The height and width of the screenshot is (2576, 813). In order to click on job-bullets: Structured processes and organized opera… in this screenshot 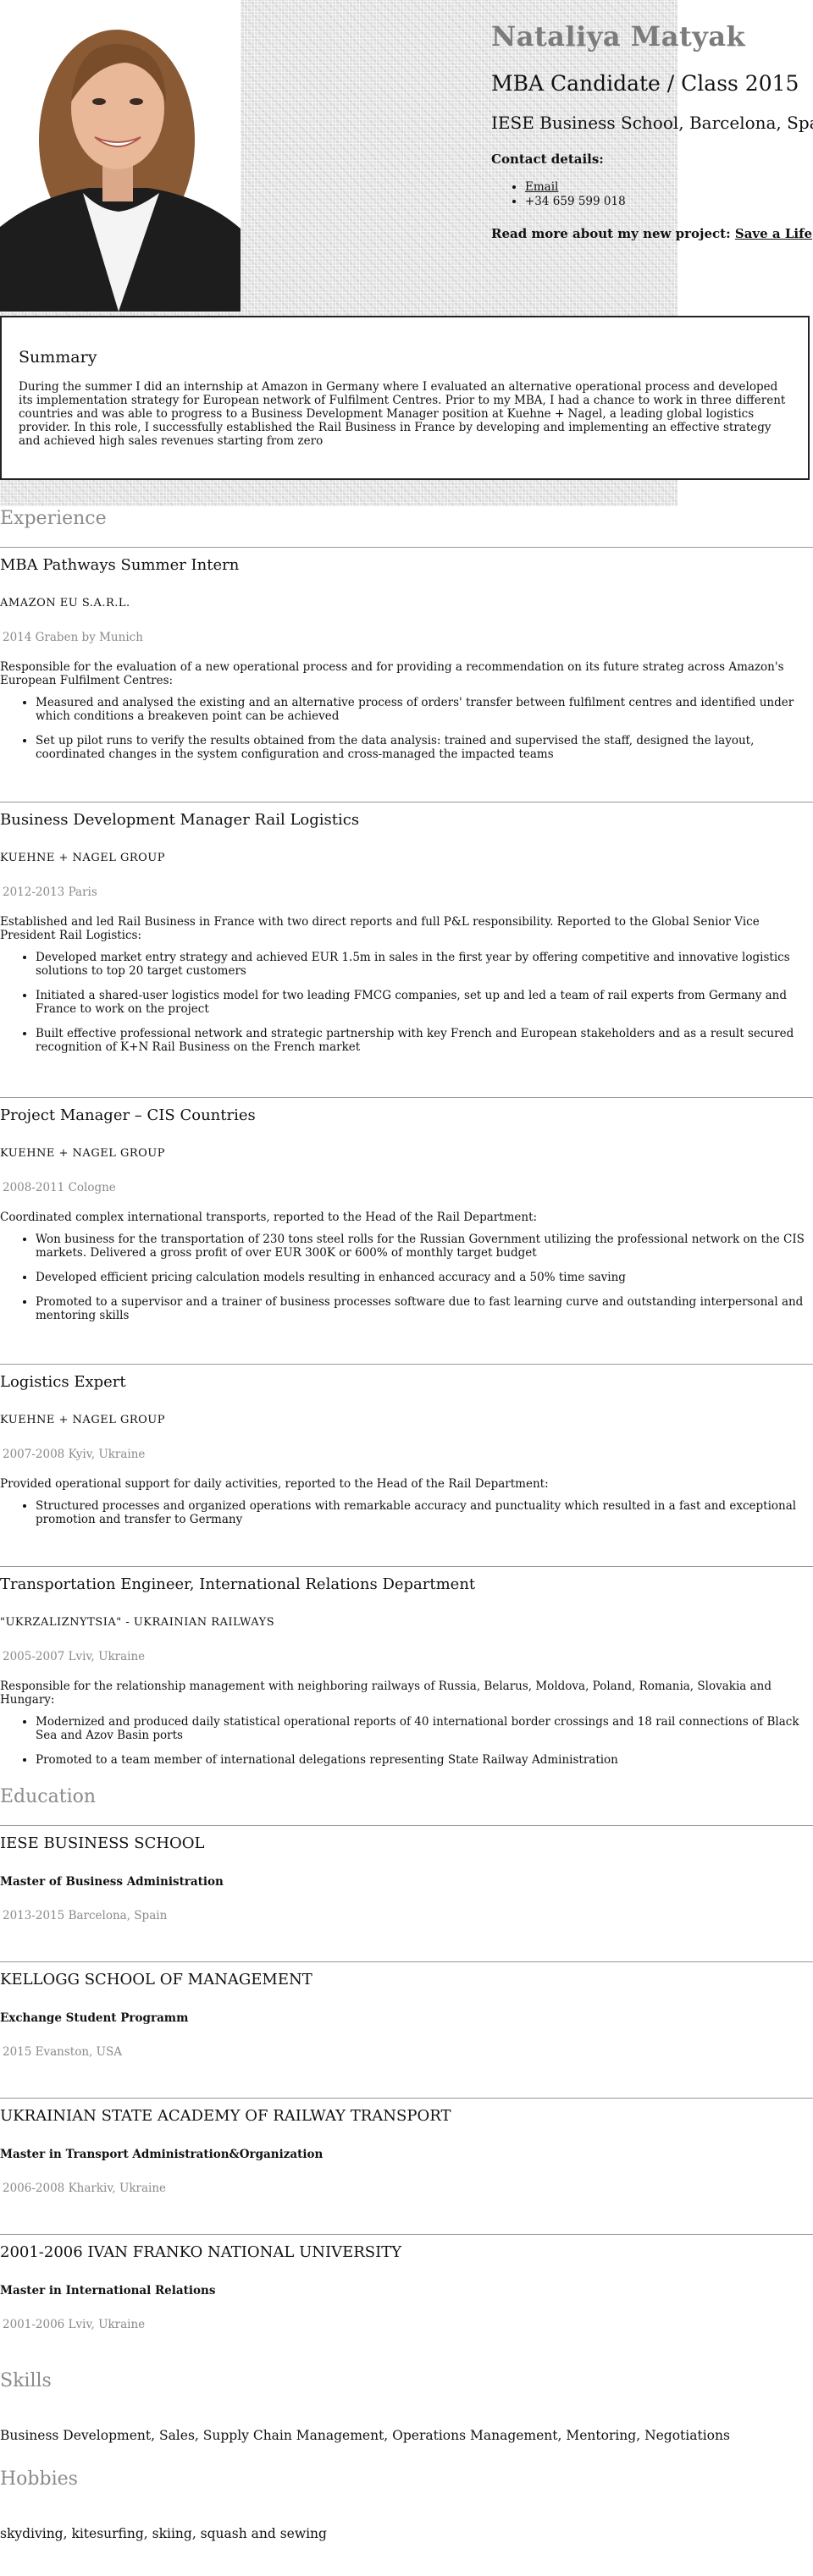, I will do `click(406, 1513)`.